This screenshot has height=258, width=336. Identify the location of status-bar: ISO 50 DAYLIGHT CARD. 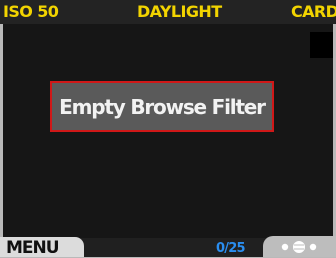
(168, 12).